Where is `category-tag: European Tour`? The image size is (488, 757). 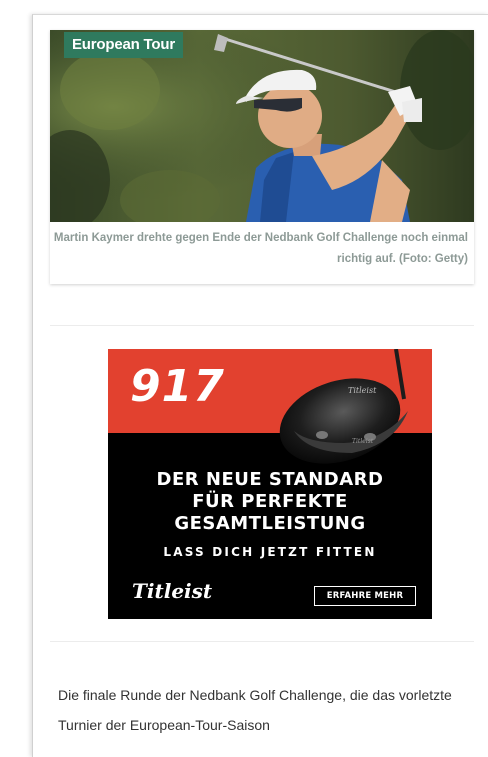 category-tag: European Tour is located at coordinates (123, 45).